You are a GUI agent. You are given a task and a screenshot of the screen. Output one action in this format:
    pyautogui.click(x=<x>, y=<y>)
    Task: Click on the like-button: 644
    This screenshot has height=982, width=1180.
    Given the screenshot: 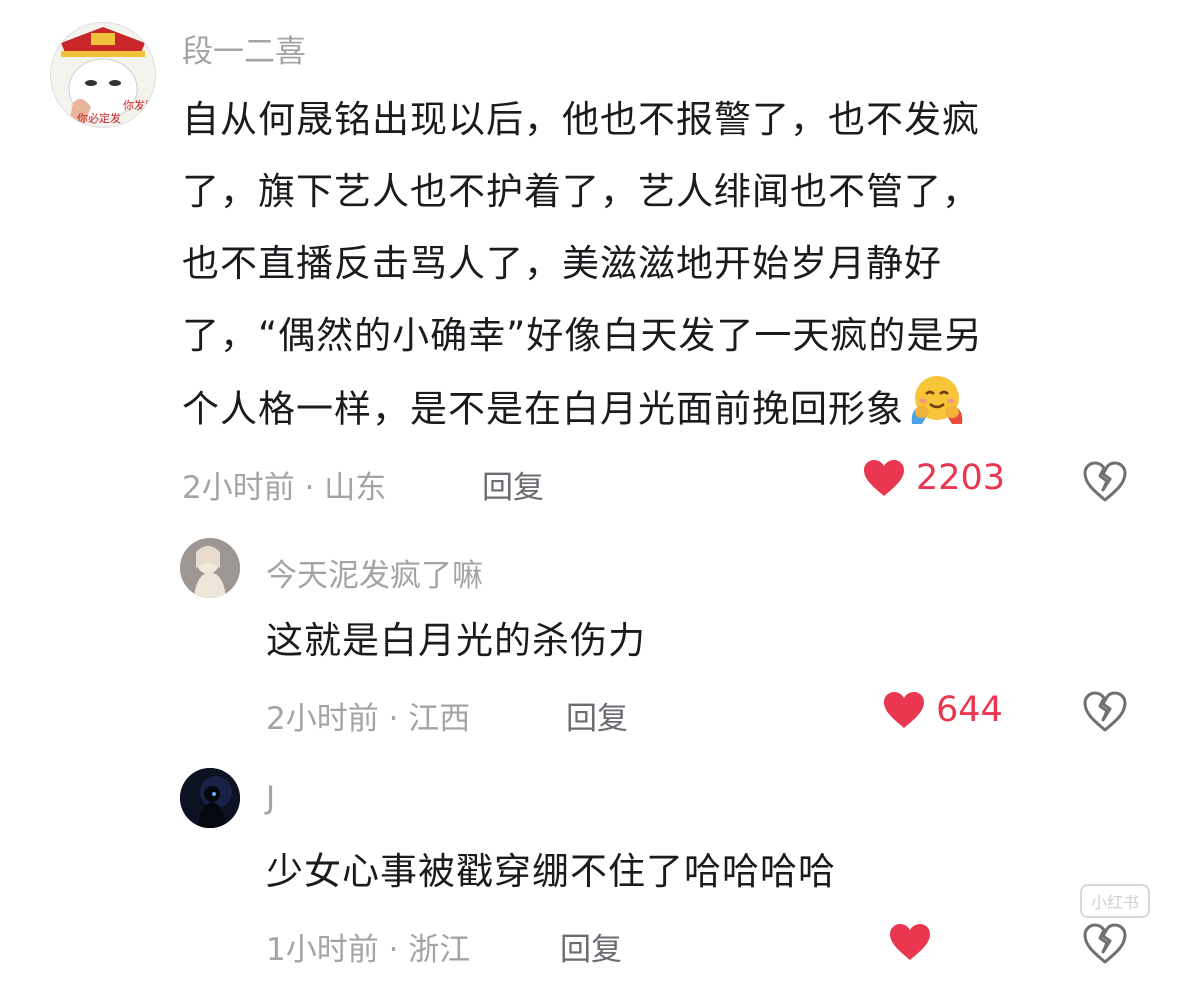 What is the action you would take?
    pyautogui.click(x=942, y=710)
    